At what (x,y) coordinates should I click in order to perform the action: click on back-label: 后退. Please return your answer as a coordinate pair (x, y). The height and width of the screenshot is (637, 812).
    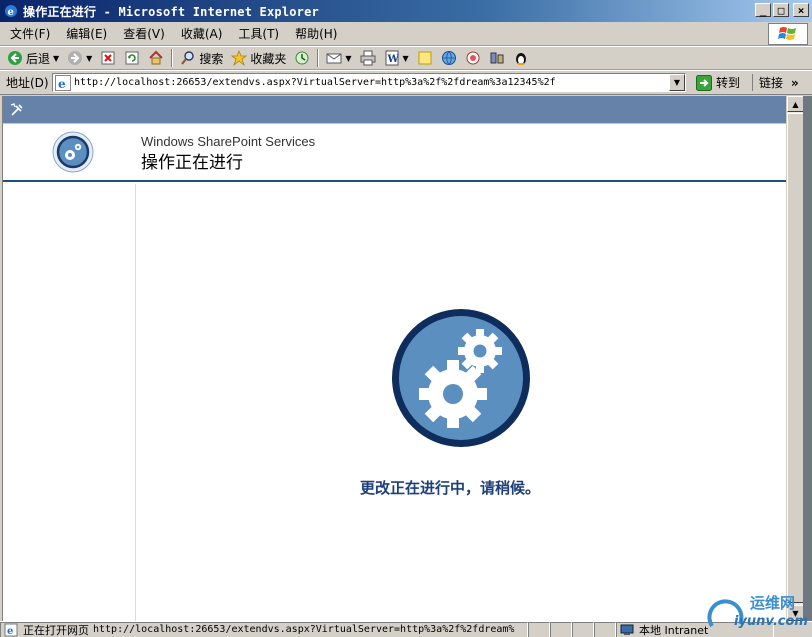
    Looking at the image, I should click on (38, 58).